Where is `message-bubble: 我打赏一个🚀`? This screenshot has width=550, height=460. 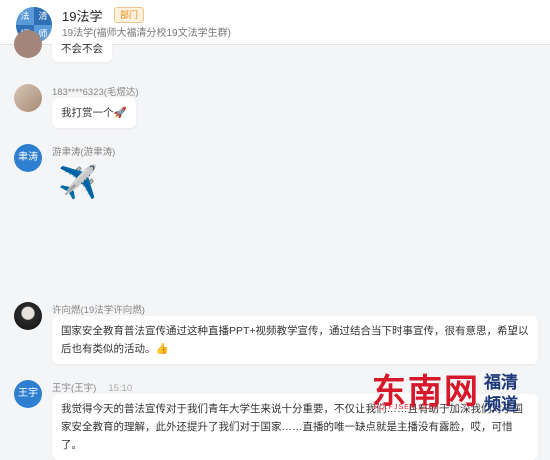
message-bubble: 我打赏一个🚀 is located at coordinates (94, 113).